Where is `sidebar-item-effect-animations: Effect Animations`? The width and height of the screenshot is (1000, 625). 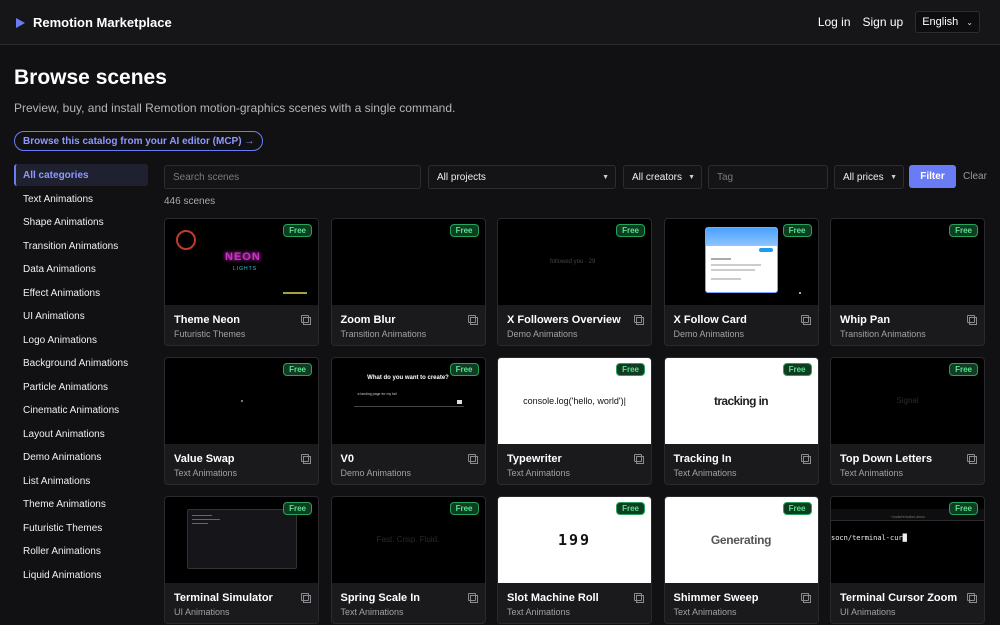 sidebar-item-effect-animations: Effect Animations is located at coordinates (81, 294).